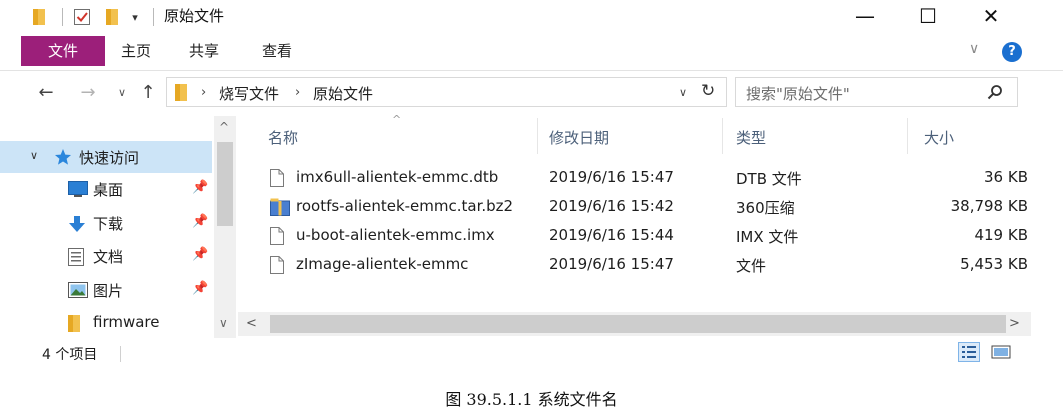 The image size is (1063, 420). I want to click on customize-toolbar-dropdown: ▾, so click(135, 17).